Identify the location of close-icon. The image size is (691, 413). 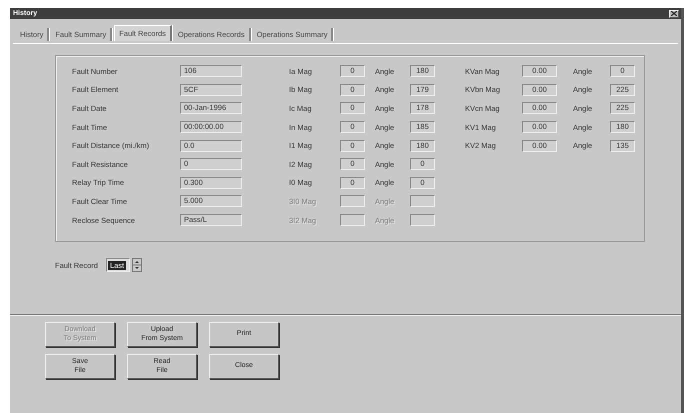
(674, 13).